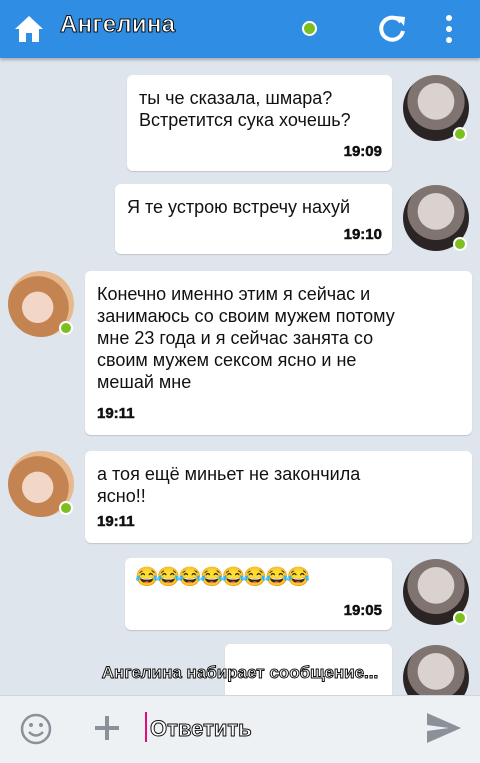 Image resolution: width=480 pixels, height=763 pixels. What do you see at coordinates (449, 29) in the screenshot?
I see `more-menu-icon` at bounding box center [449, 29].